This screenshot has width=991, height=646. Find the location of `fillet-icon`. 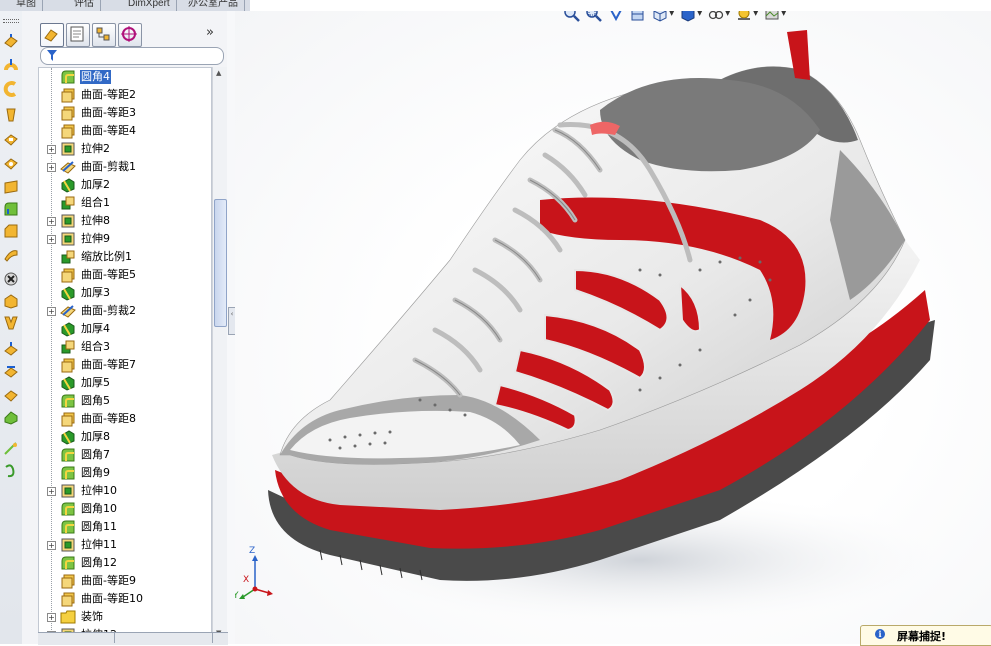

fillet-icon is located at coordinates (11, 209).